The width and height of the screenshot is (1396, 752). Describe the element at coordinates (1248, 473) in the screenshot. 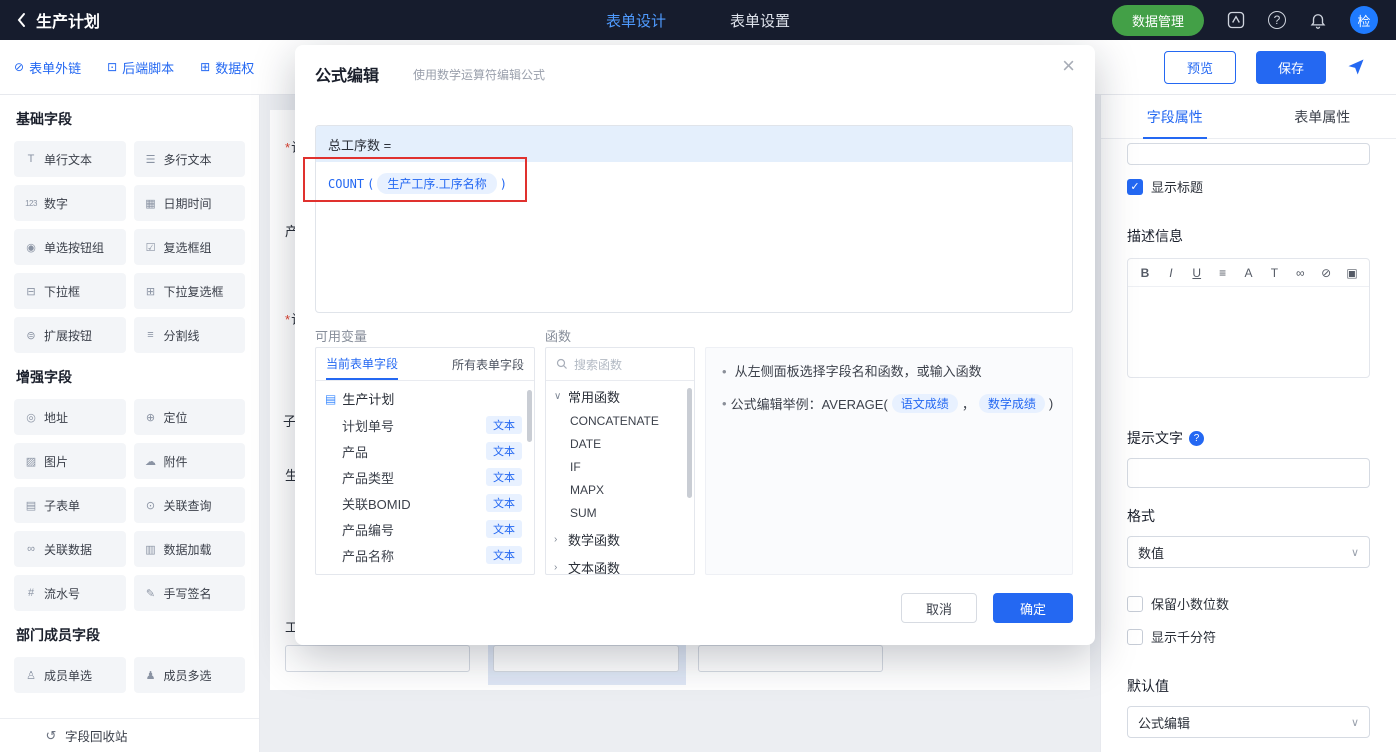

I see `hint-text-input` at that location.